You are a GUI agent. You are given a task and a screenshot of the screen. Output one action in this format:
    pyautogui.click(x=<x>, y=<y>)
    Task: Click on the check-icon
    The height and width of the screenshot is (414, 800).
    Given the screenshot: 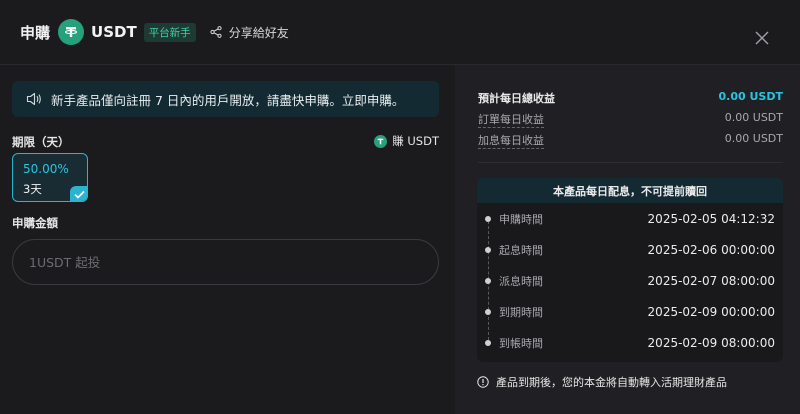 What is the action you would take?
    pyautogui.click(x=78, y=193)
    